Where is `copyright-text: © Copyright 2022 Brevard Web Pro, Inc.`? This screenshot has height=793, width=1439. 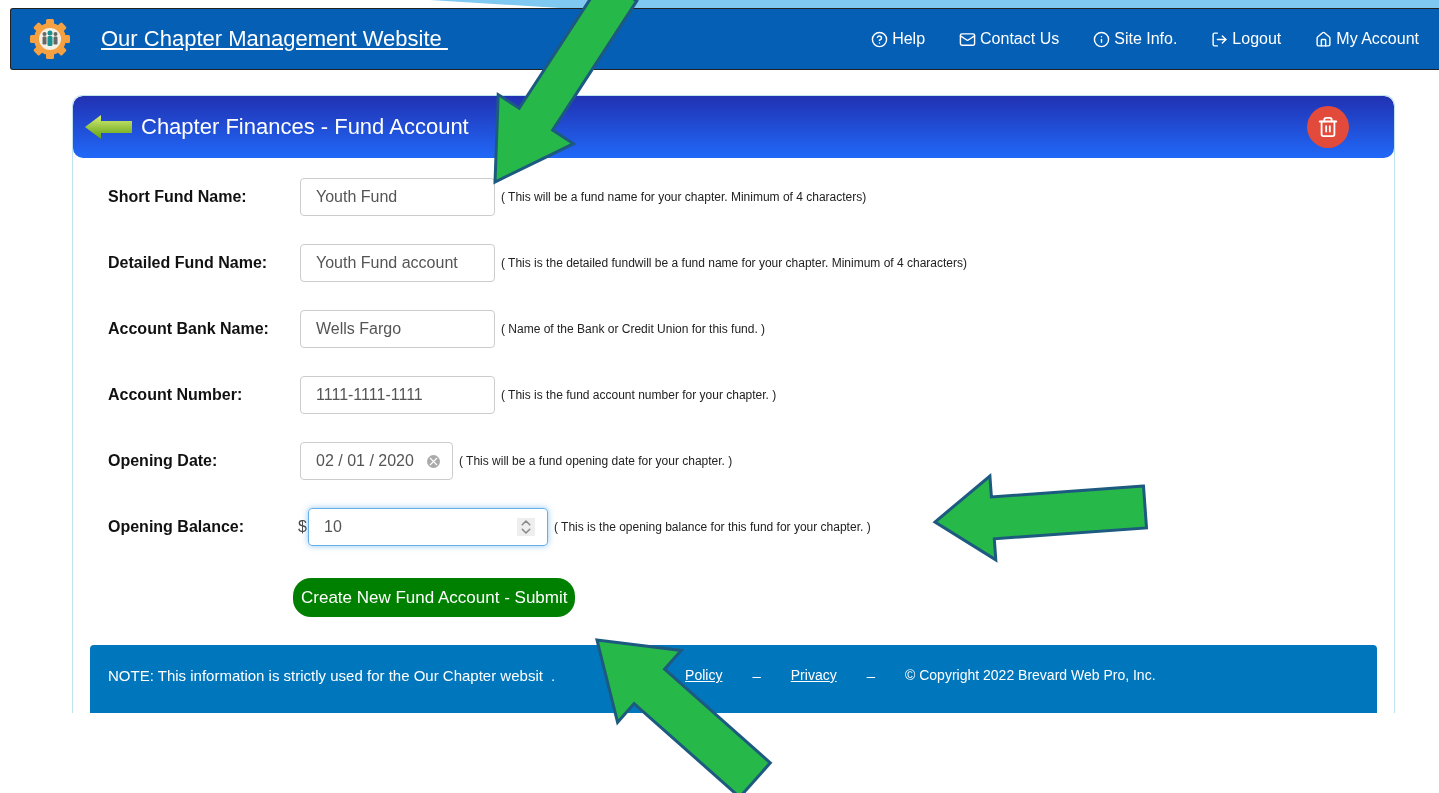 copyright-text: © Copyright 2022 Brevard Web Pro, Inc. is located at coordinates (1030, 675).